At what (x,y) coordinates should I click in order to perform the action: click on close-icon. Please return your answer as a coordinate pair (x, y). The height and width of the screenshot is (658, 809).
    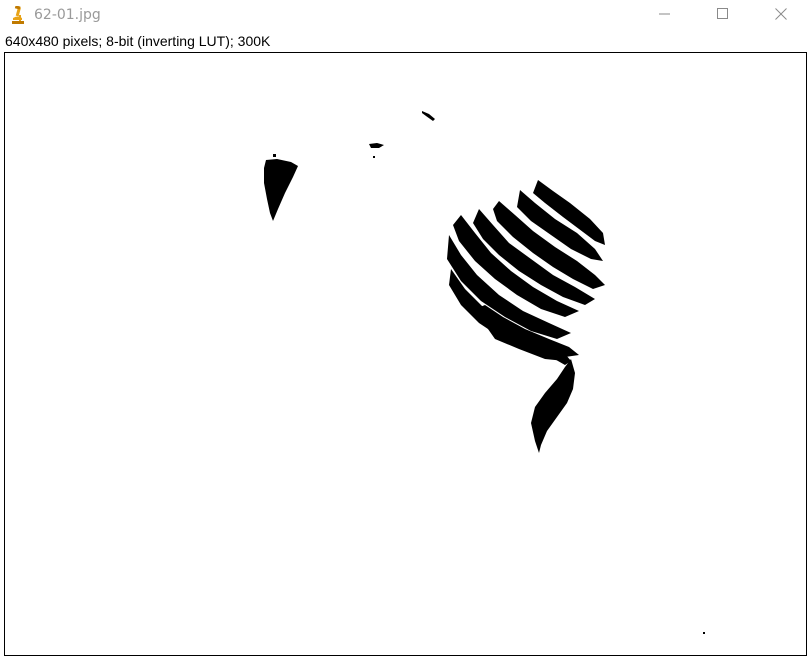
    Looking at the image, I should click on (781, 16).